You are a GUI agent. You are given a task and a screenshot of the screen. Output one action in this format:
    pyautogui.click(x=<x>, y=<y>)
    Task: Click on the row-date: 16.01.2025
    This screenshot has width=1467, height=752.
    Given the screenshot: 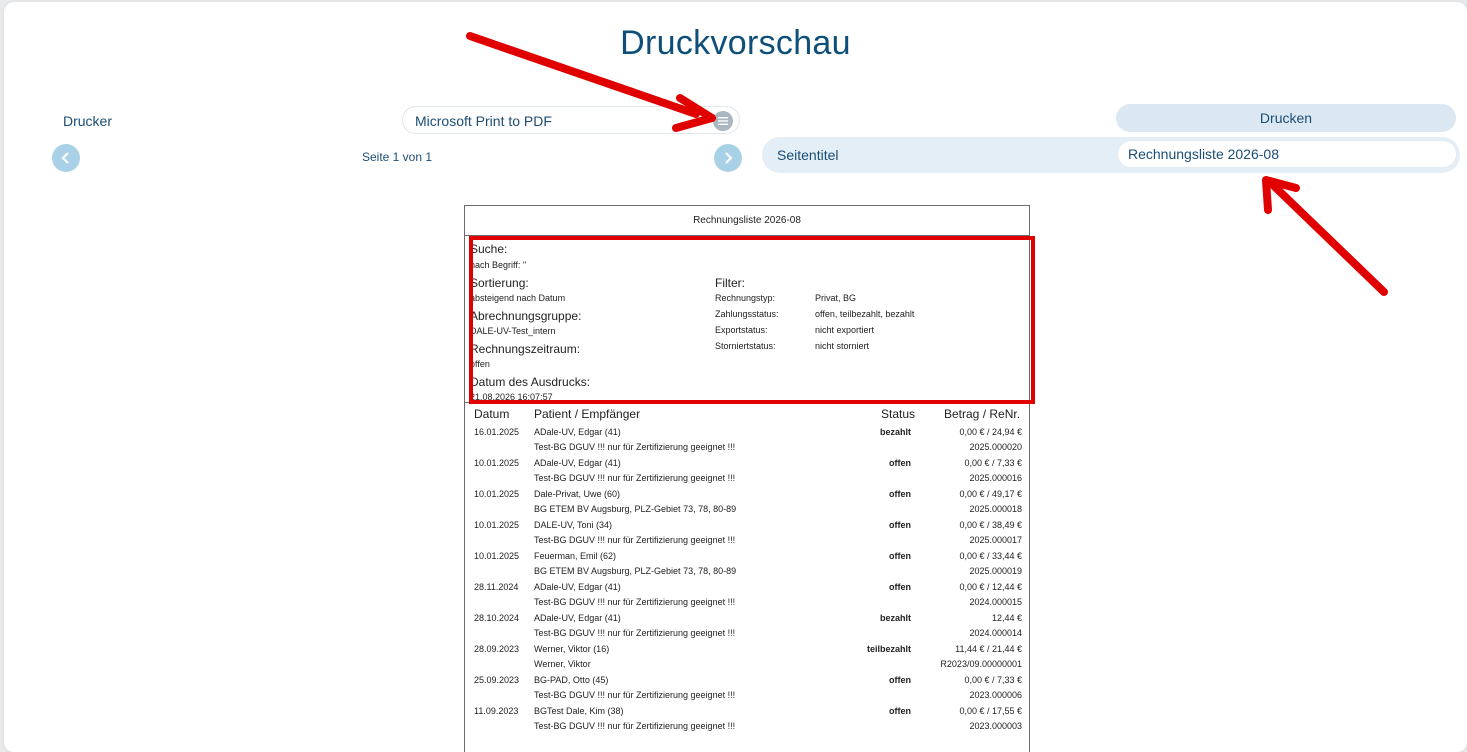 What is the action you would take?
    pyautogui.click(x=497, y=432)
    